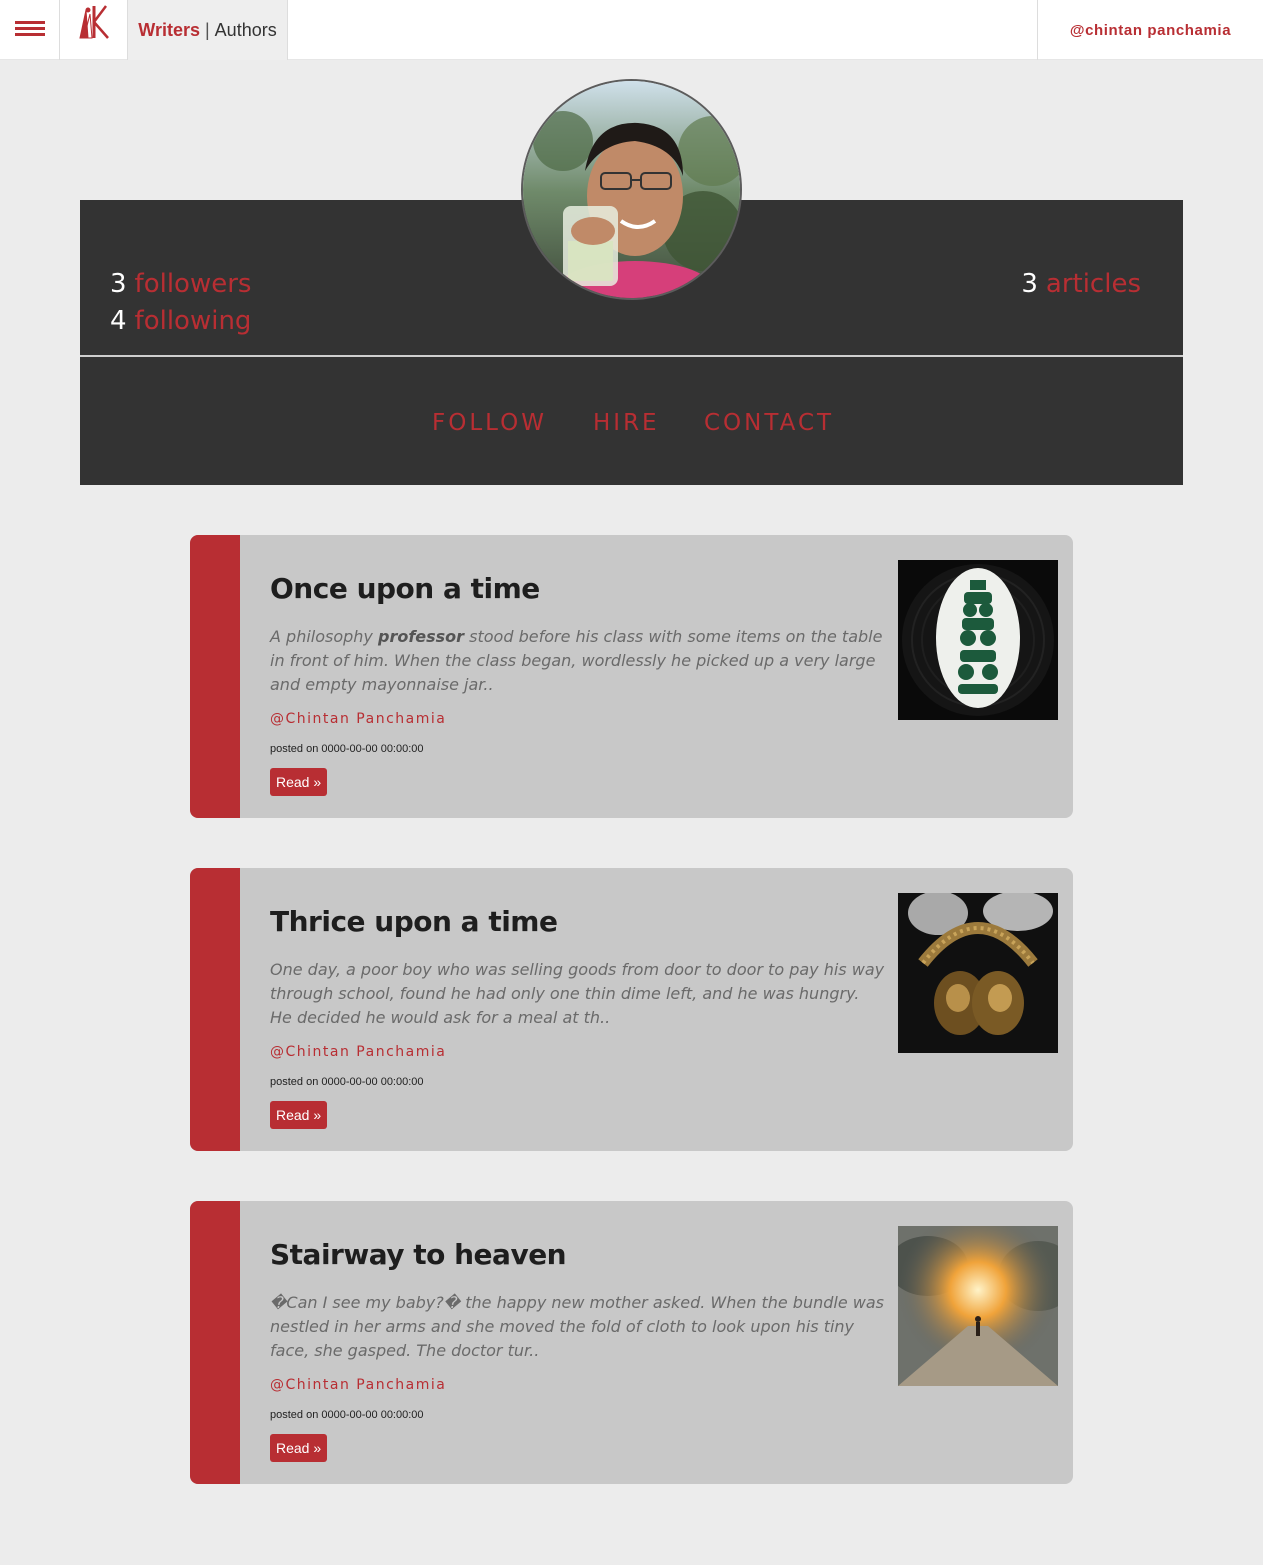 This screenshot has height=1565, width=1263. I want to click on user-profile-link: @chintan panchamia, so click(1150, 30).